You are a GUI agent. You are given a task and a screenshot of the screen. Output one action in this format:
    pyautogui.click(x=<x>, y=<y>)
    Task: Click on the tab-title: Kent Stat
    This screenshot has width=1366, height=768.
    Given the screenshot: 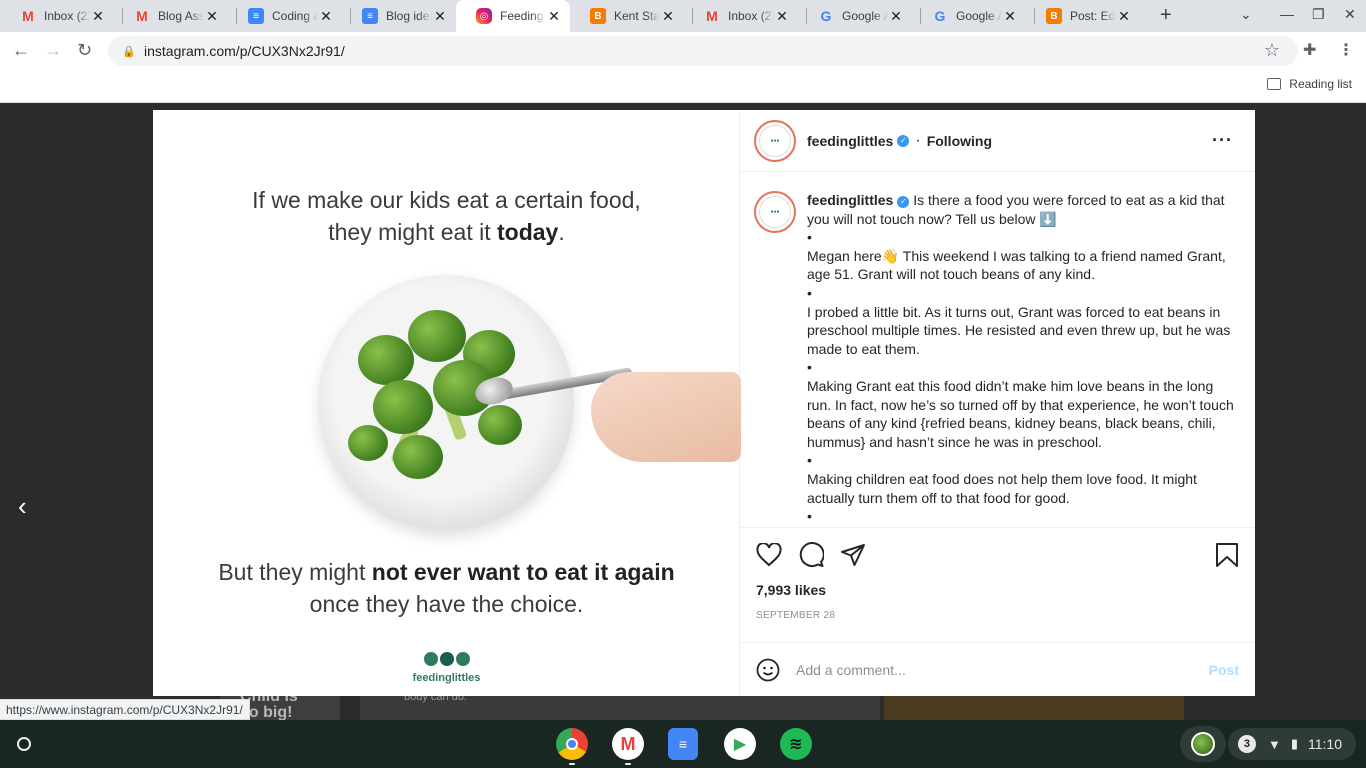 What is the action you would take?
    pyautogui.click(x=637, y=16)
    